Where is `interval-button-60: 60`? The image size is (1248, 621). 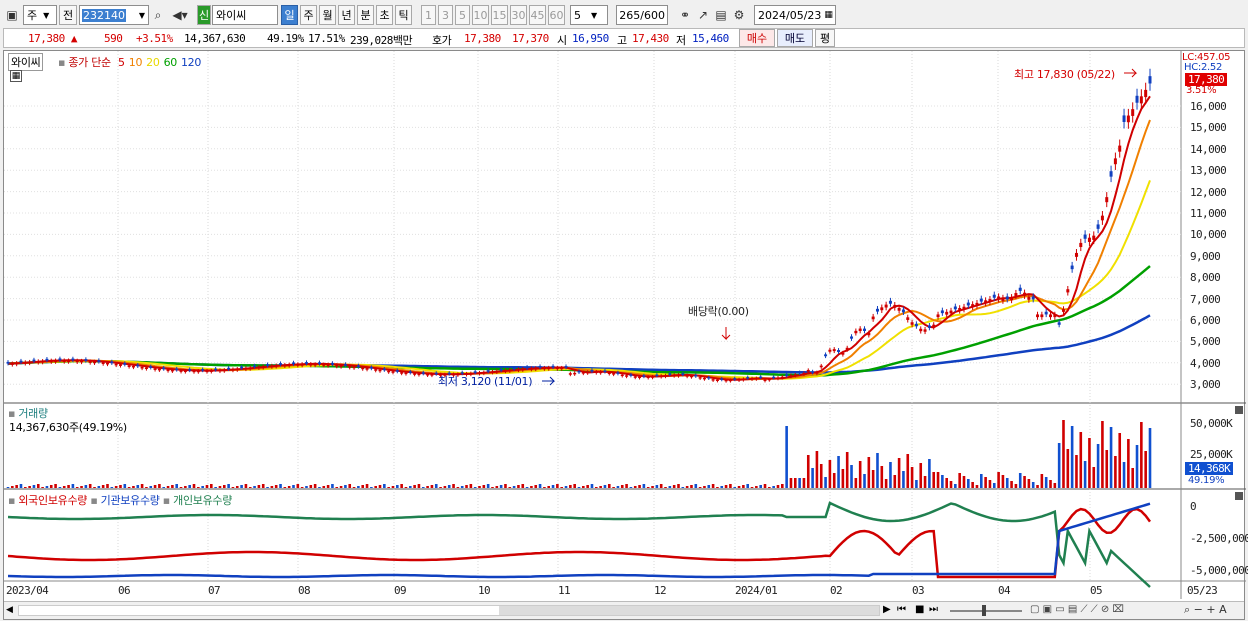 interval-button-60: 60 is located at coordinates (556, 15).